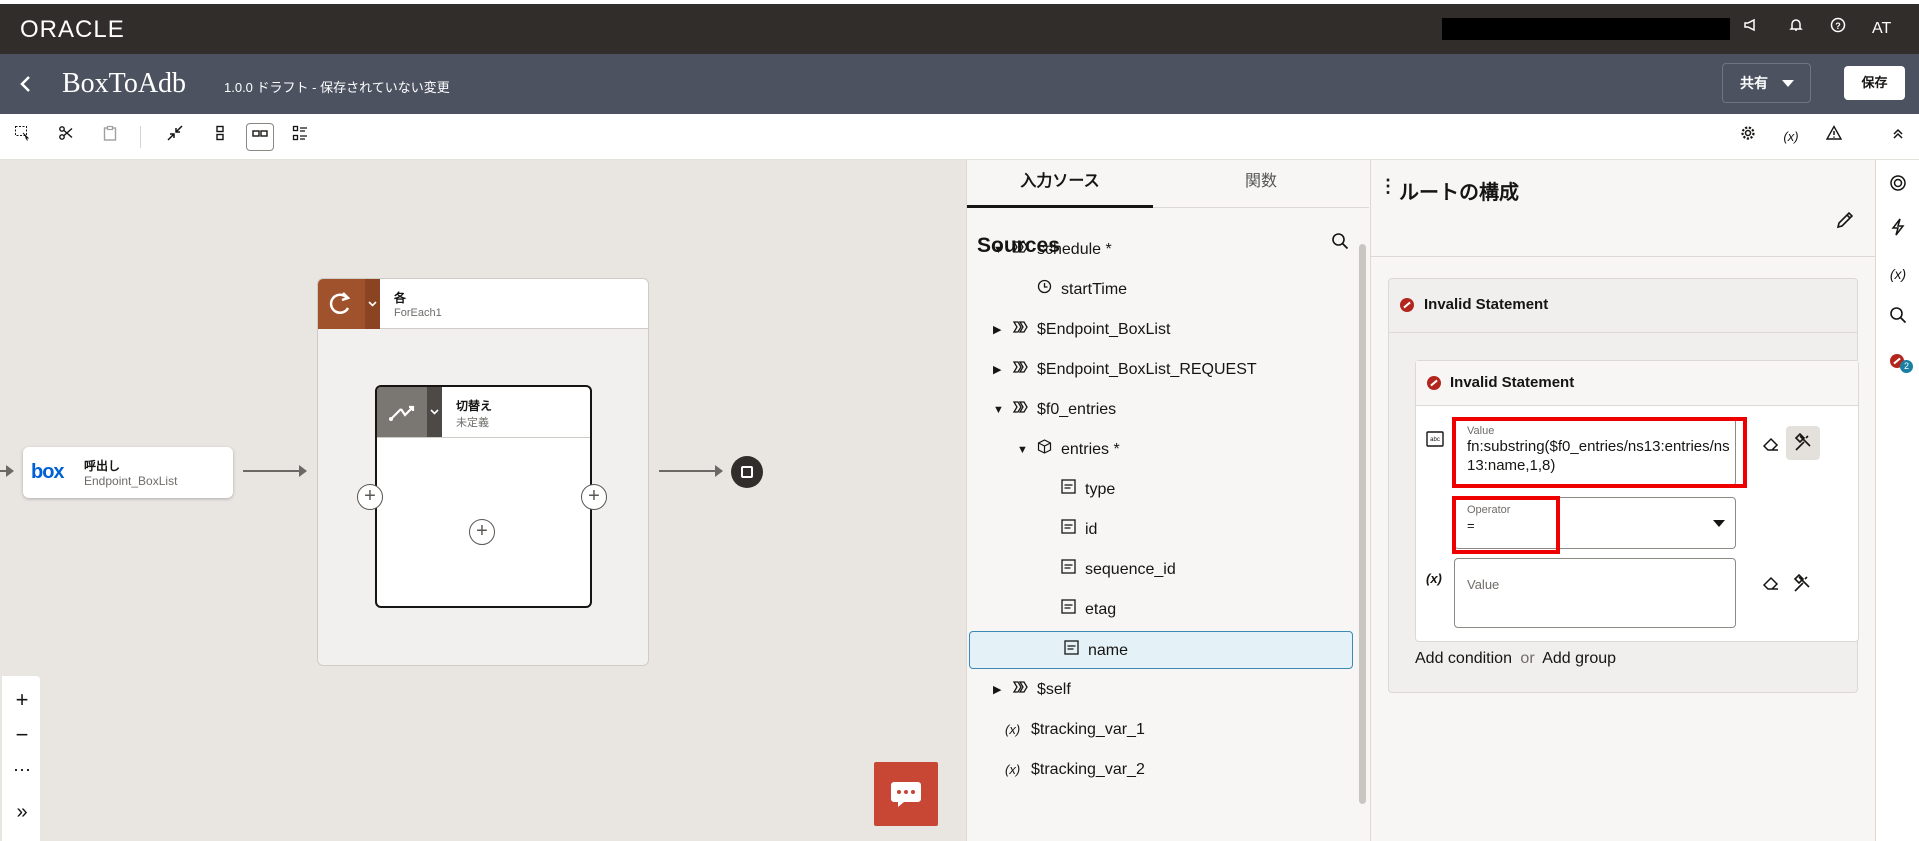 The image size is (1919, 841). What do you see at coordinates (1898, 186) in the screenshot?
I see `target-icon` at bounding box center [1898, 186].